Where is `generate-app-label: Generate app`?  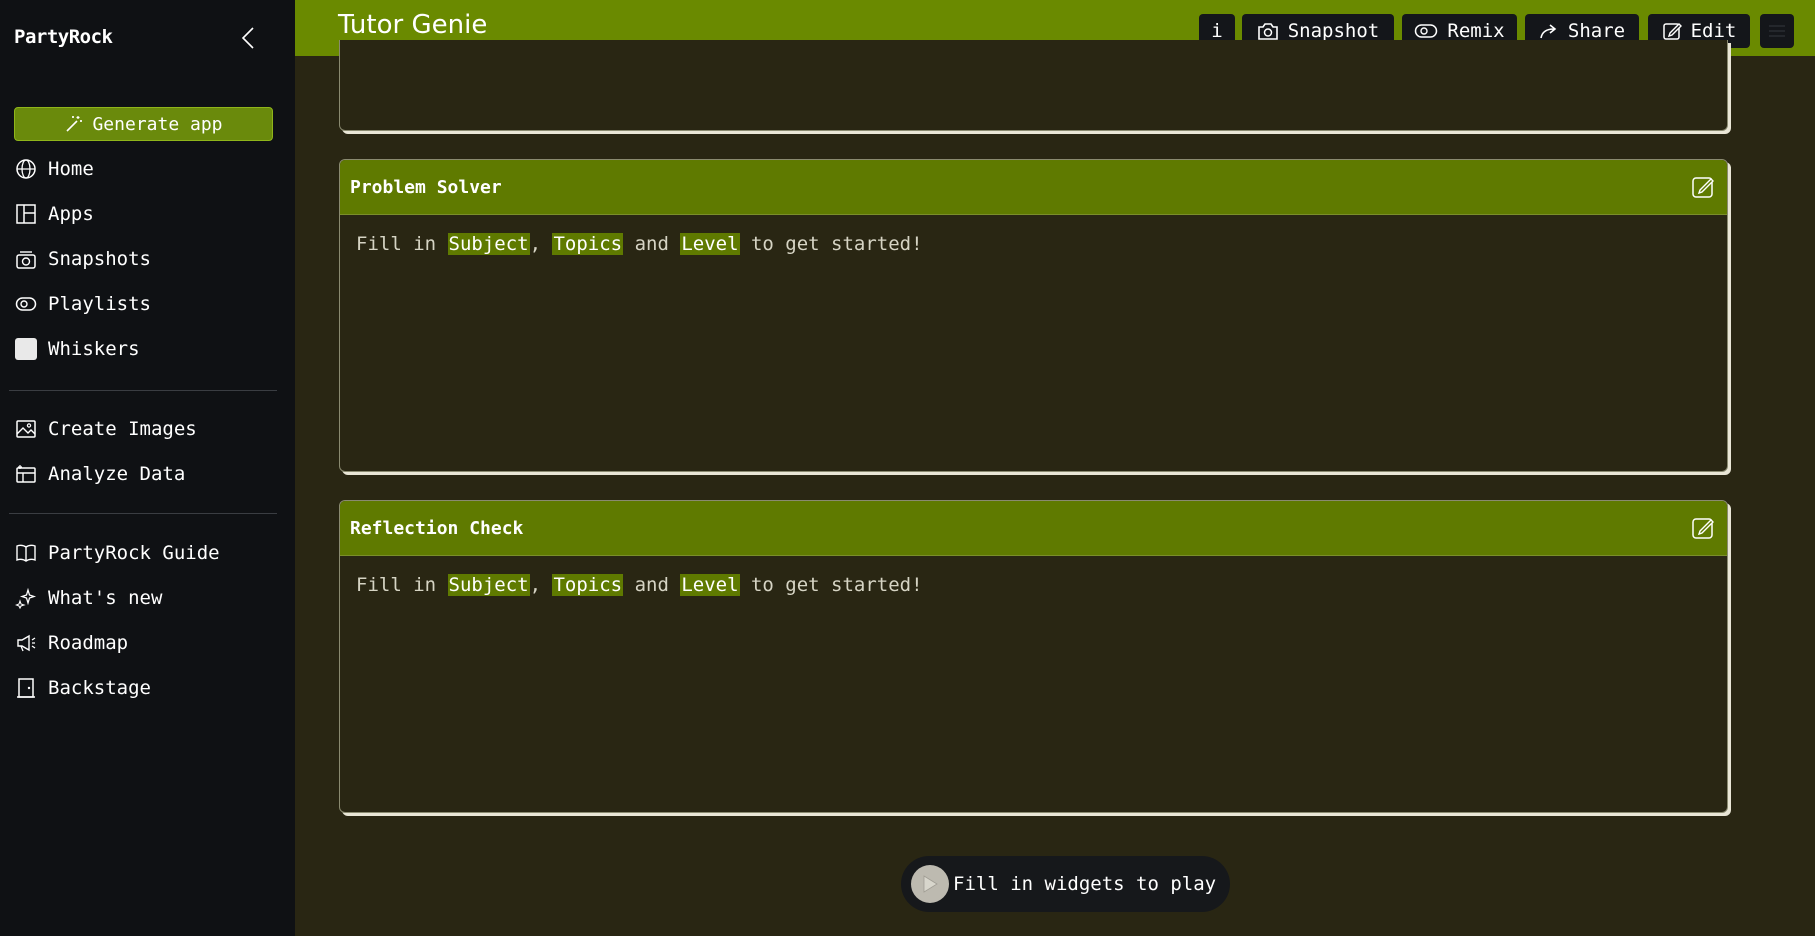 generate-app-label: Generate app is located at coordinates (157, 124).